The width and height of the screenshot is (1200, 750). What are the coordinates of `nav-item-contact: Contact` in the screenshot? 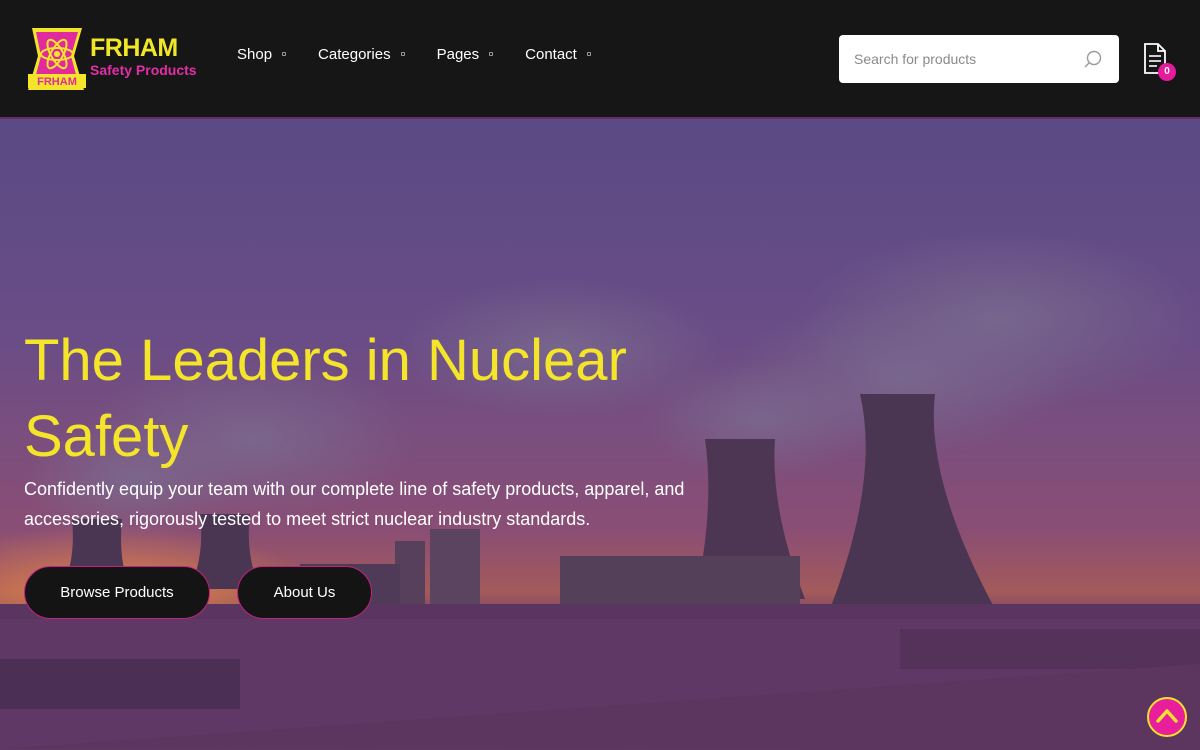 It's located at (558, 55).